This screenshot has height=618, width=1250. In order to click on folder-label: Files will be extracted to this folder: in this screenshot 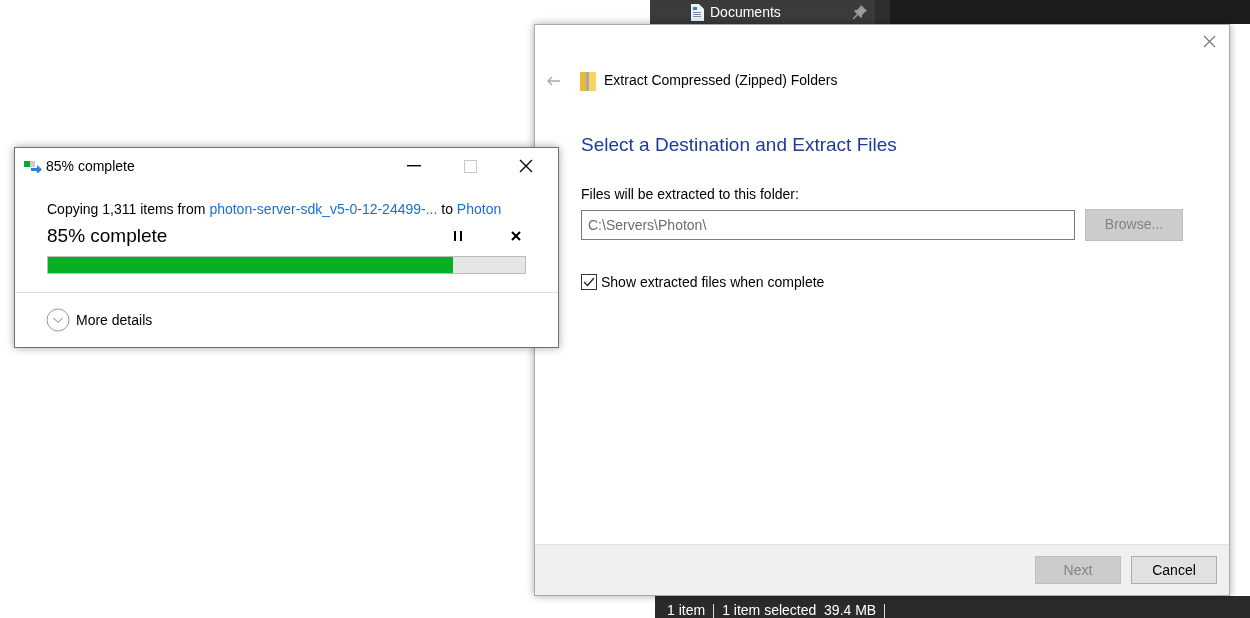, I will do `click(690, 194)`.